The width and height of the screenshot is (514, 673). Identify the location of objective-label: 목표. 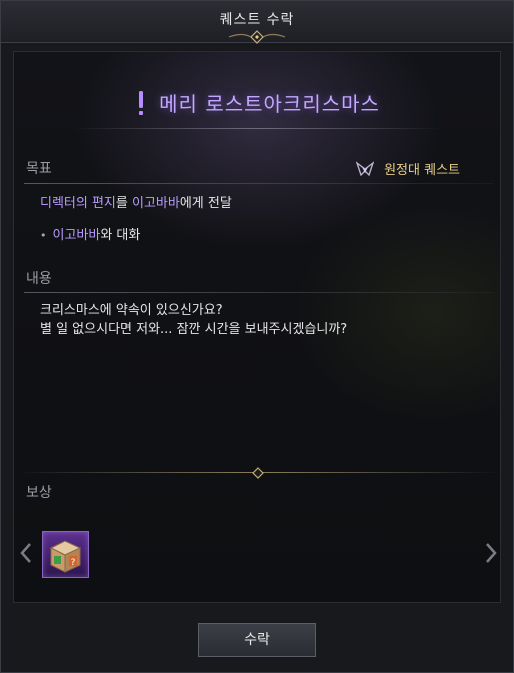
(39, 169).